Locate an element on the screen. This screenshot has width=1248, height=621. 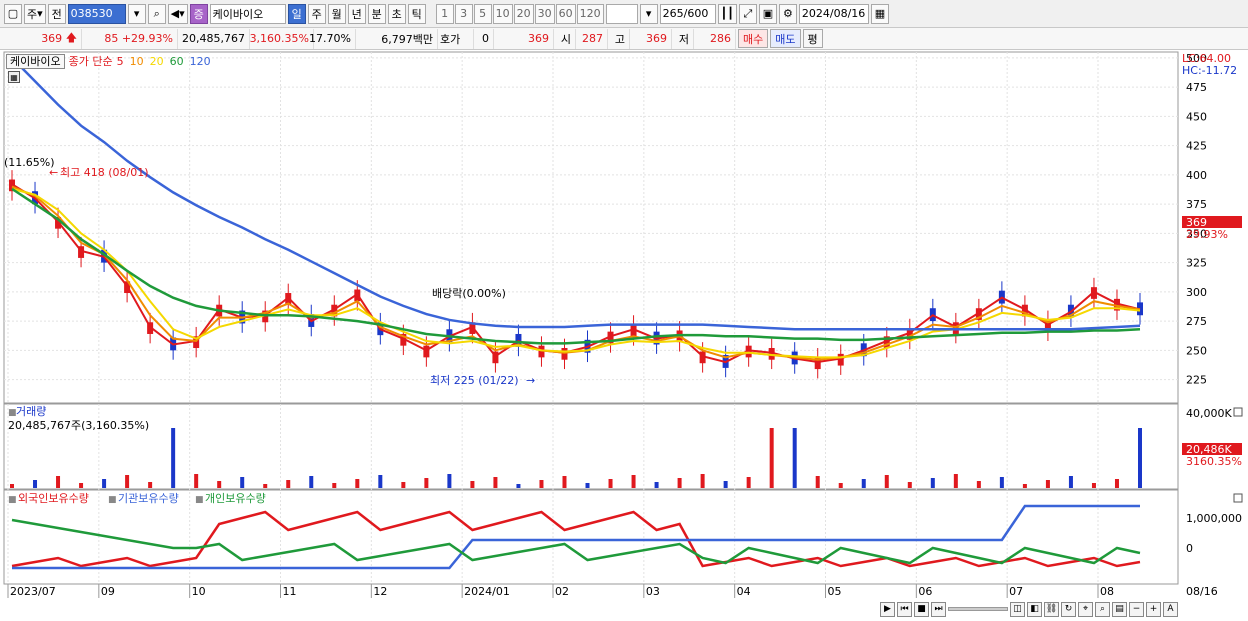
y-tick-225: 225 is located at coordinates (1196, 380).